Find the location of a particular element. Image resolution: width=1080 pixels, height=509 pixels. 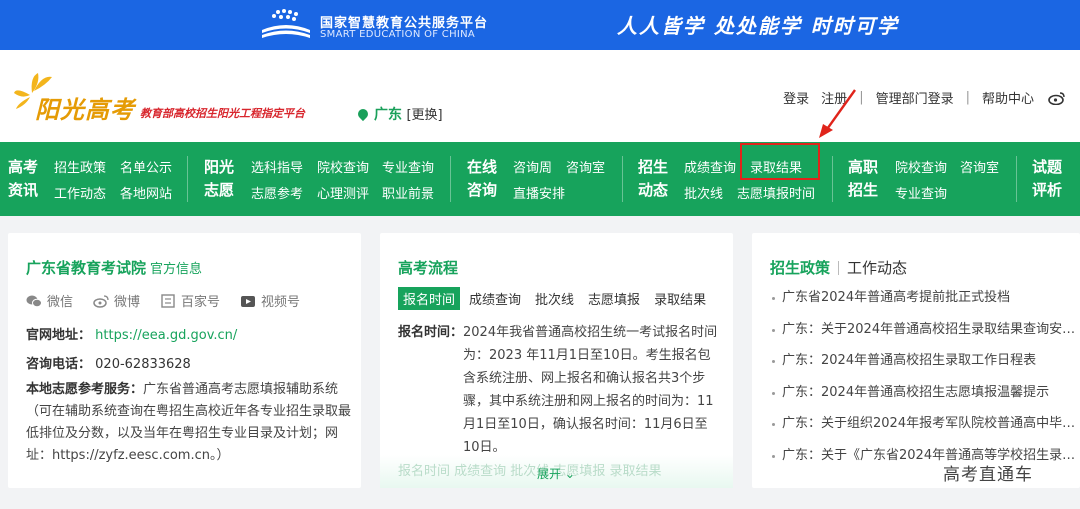

service-label: 本地志愿参考服务： is located at coordinates (85, 389).